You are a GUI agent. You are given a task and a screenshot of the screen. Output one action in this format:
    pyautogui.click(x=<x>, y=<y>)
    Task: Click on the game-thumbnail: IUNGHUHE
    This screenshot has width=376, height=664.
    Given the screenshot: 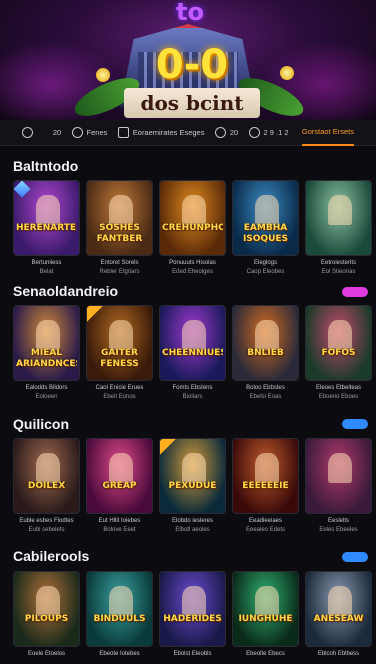 What is the action you would take?
    pyautogui.click(x=265, y=609)
    